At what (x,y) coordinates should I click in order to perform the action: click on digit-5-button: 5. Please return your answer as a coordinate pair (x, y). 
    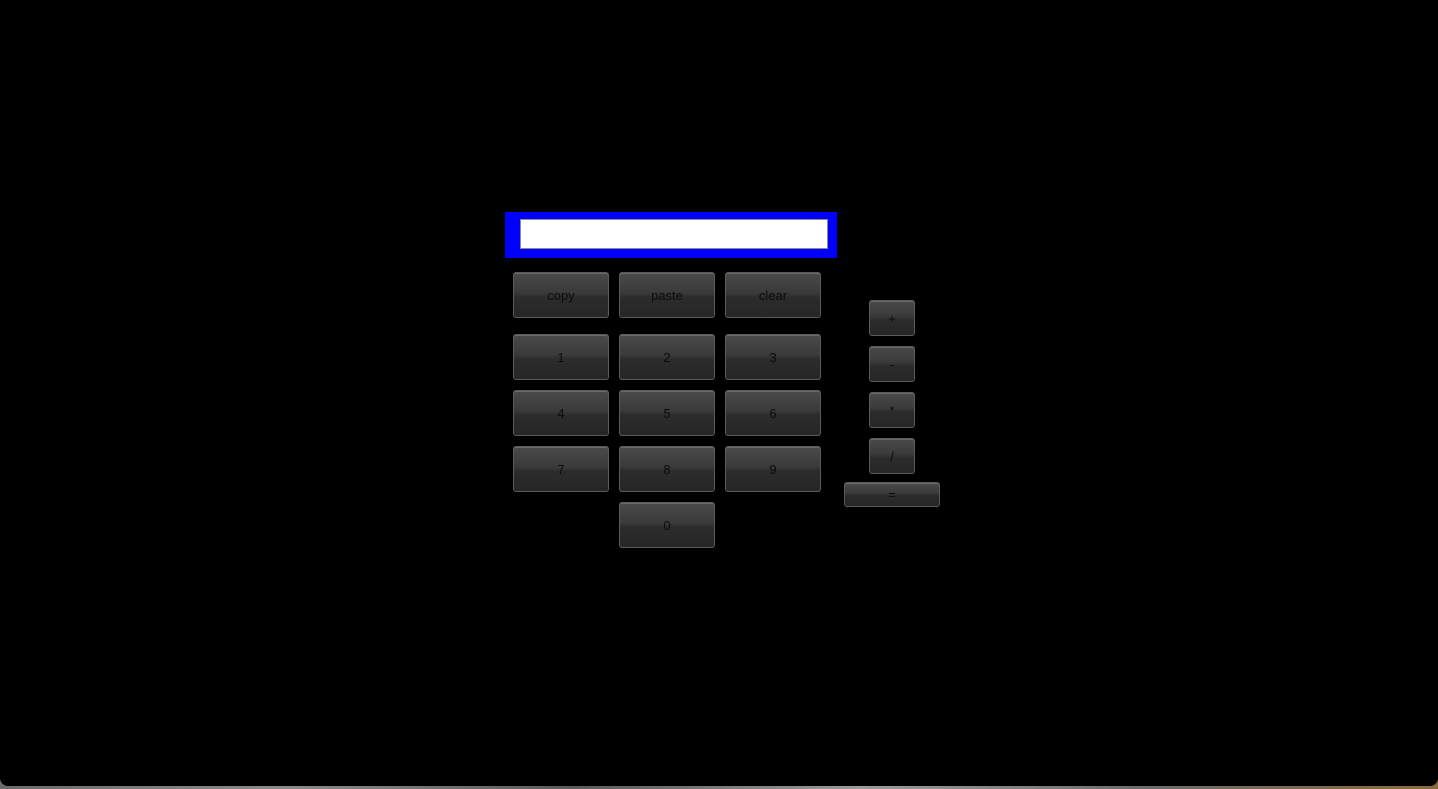
    Looking at the image, I should click on (667, 413).